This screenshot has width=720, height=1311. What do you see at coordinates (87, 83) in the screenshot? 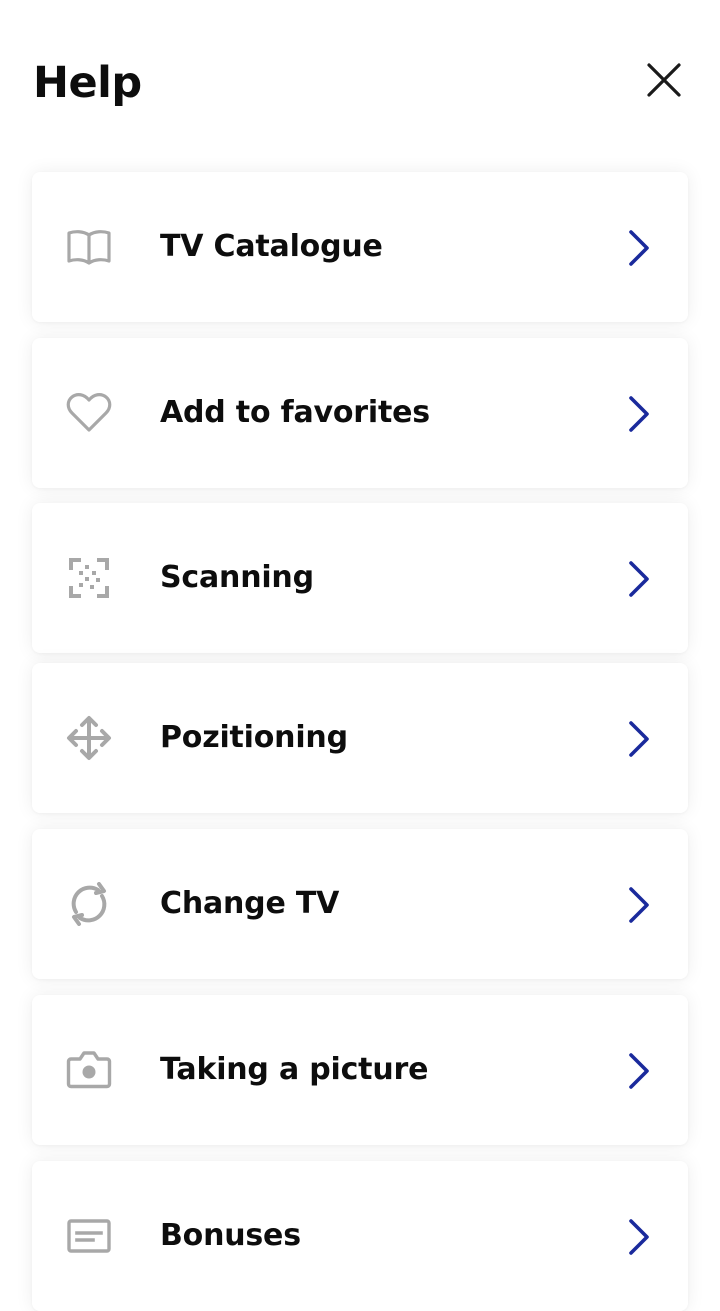
I see `page-title: Help` at bounding box center [87, 83].